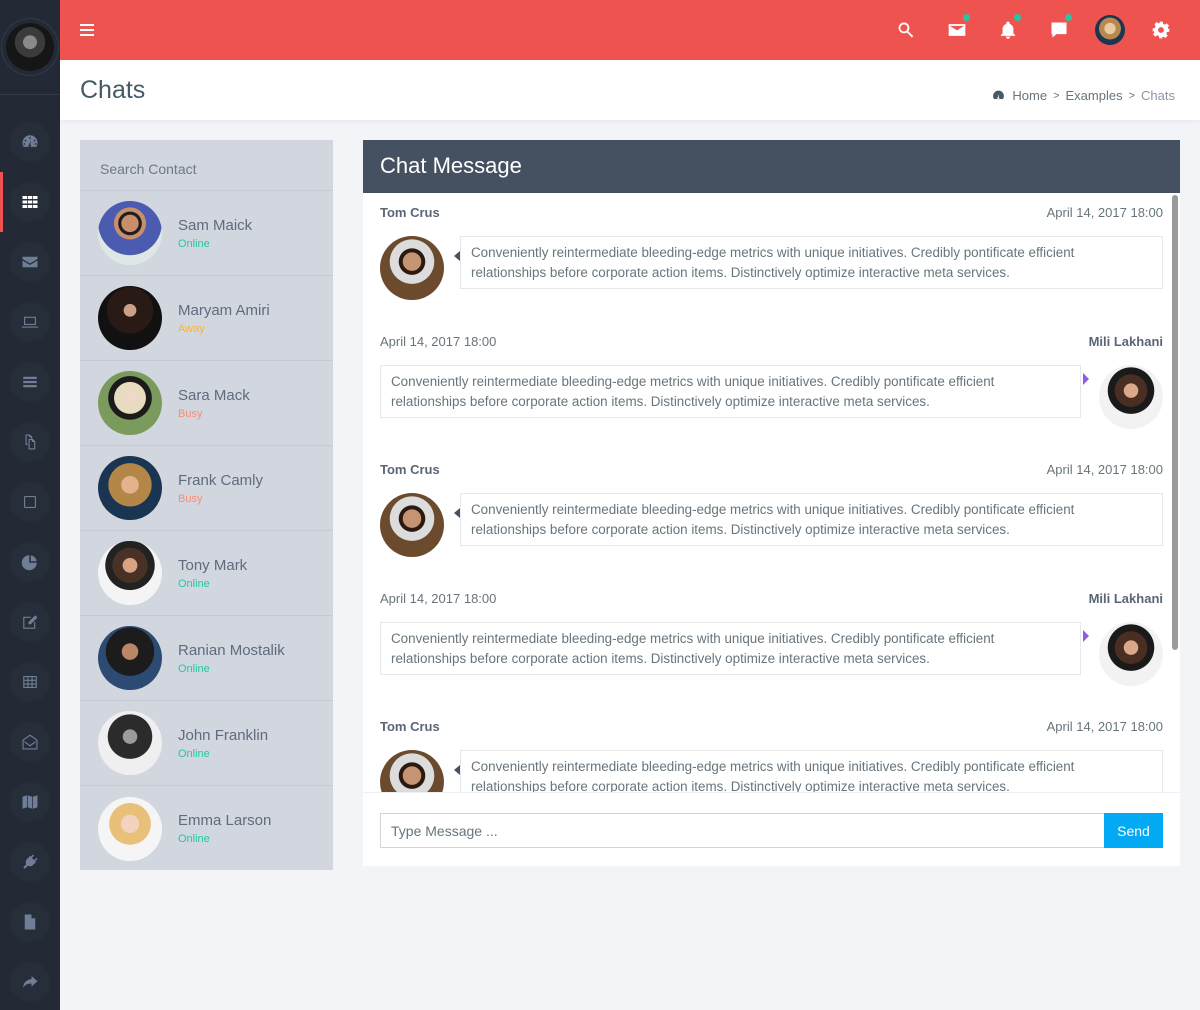  Describe the element at coordinates (1125, 598) in the screenshot. I see `message-sender: Mili Lakhani` at that location.